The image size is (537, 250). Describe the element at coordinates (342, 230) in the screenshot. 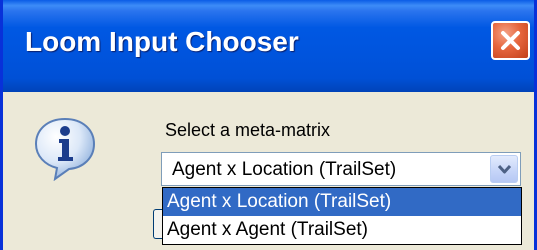

I see `dropdown-option-agent-x-agent: Agent x Agent (TrailSet)` at that location.